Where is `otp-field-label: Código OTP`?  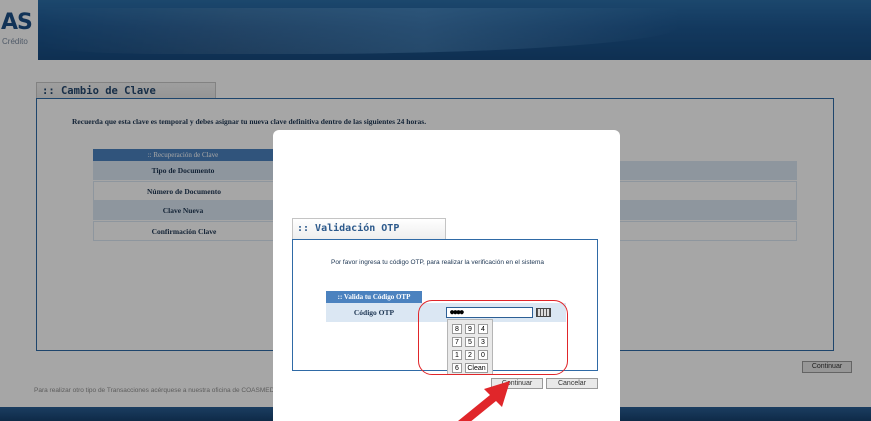 otp-field-label: Código OTP is located at coordinates (374, 312).